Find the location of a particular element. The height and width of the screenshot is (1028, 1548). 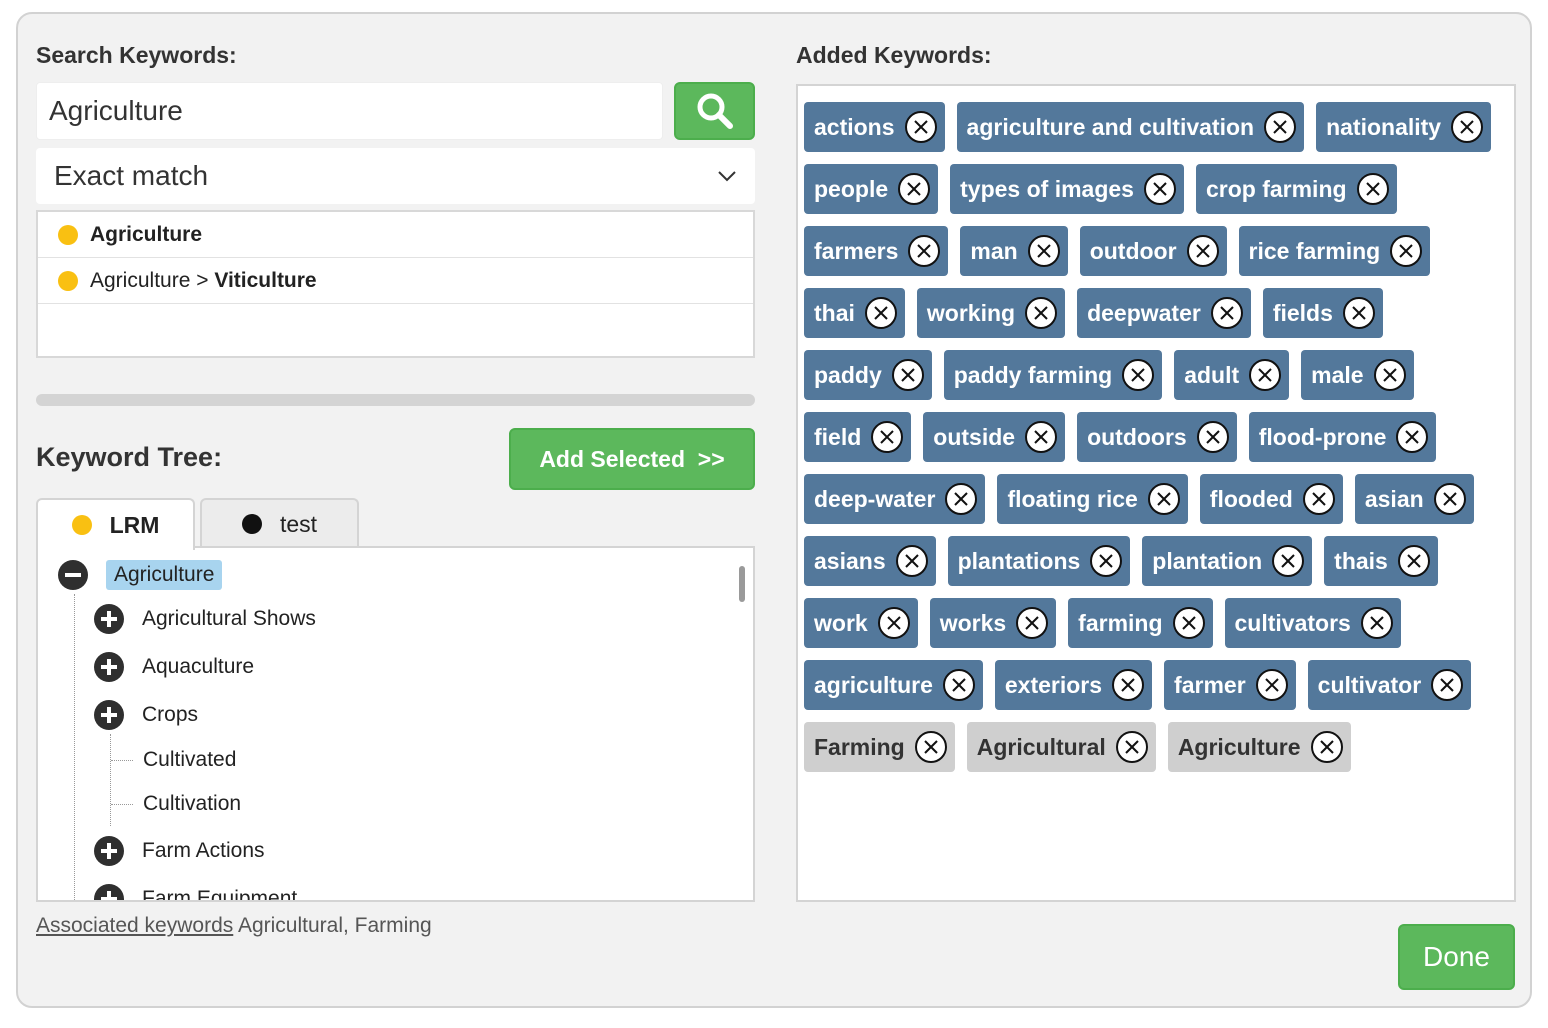

keyword-tag: asian is located at coordinates (1414, 499).